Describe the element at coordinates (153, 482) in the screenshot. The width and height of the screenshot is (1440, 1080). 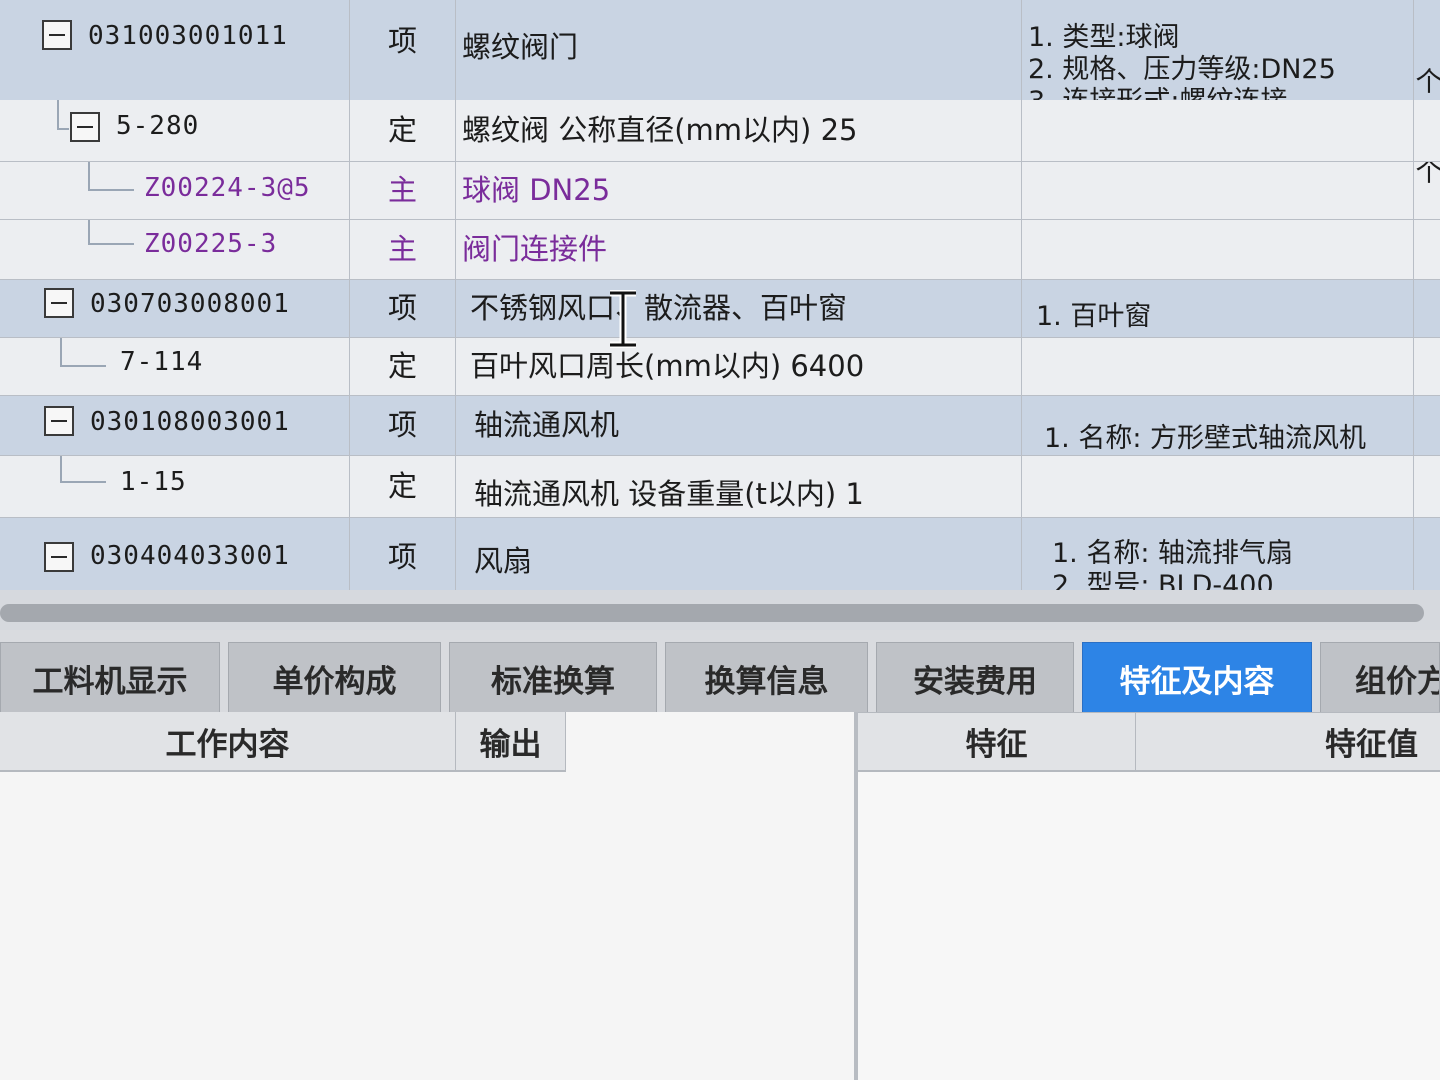
I see `item-code: 1-15` at that location.